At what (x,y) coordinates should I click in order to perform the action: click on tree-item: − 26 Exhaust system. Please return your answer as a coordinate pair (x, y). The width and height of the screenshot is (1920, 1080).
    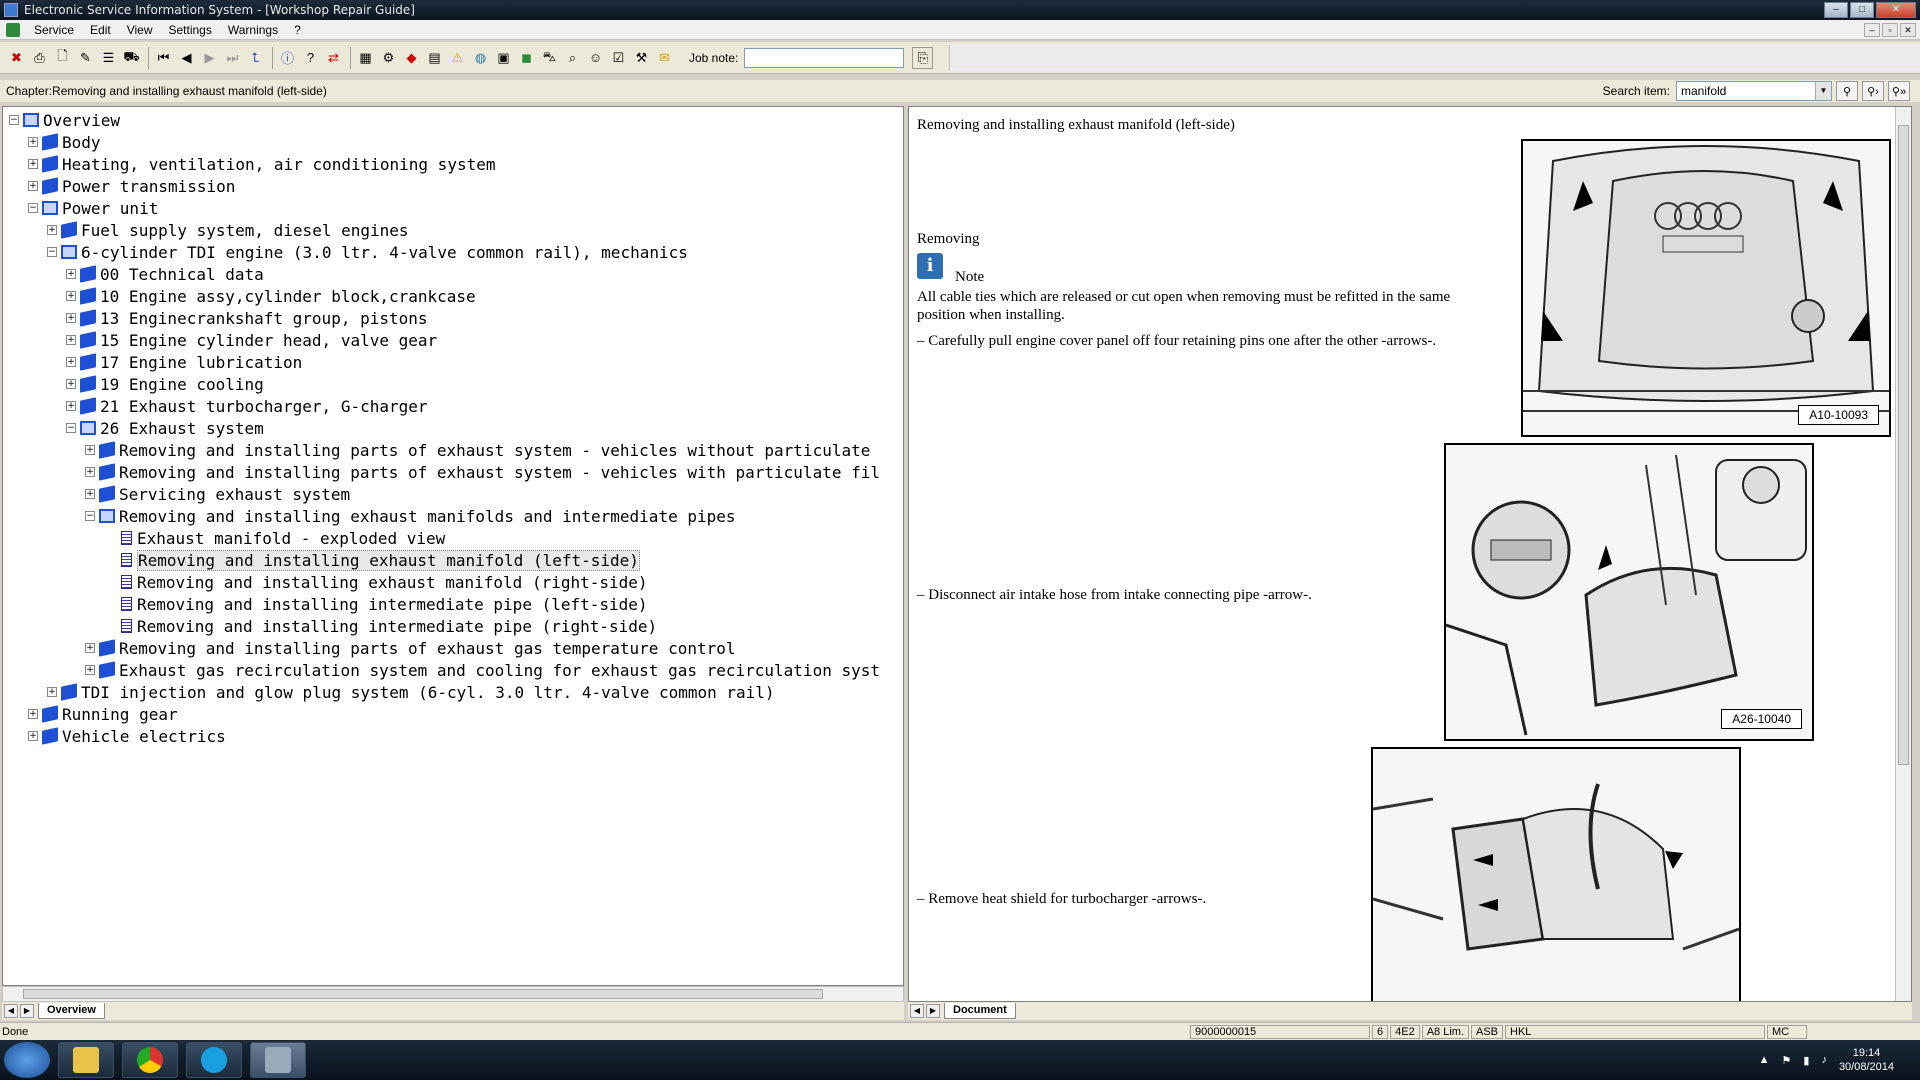
    Looking at the image, I should click on (453, 428).